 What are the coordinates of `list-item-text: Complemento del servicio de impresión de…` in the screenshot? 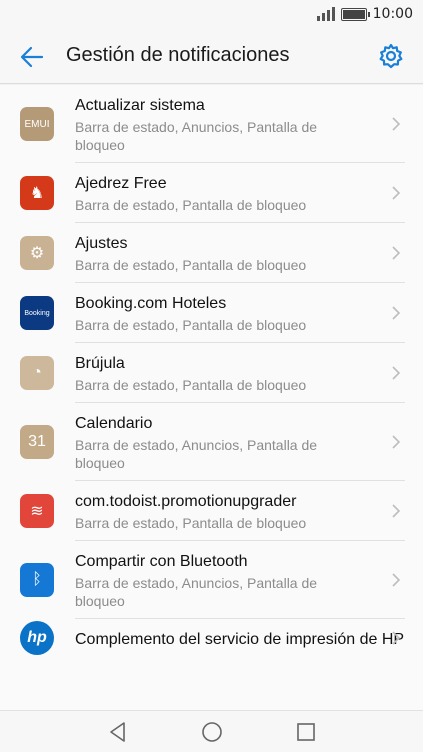 It's located at (249, 638).